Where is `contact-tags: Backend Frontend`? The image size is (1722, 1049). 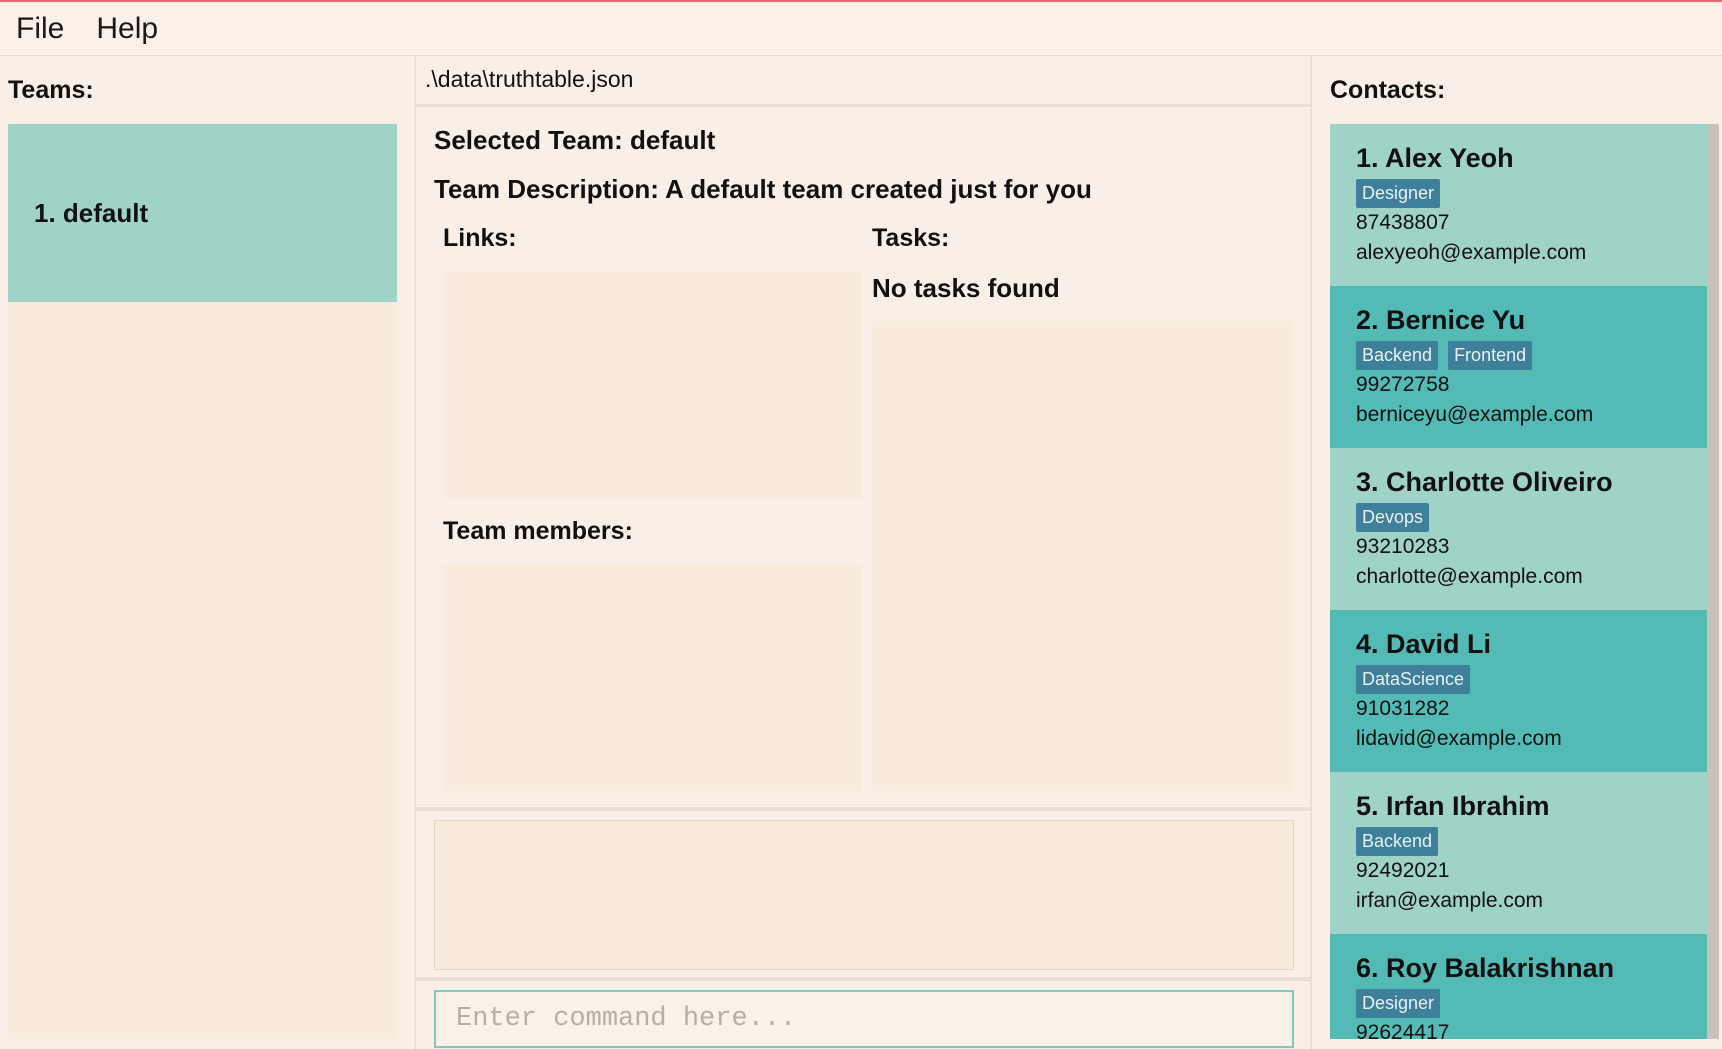 contact-tags: Backend Frontend is located at coordinates (1531, 355).